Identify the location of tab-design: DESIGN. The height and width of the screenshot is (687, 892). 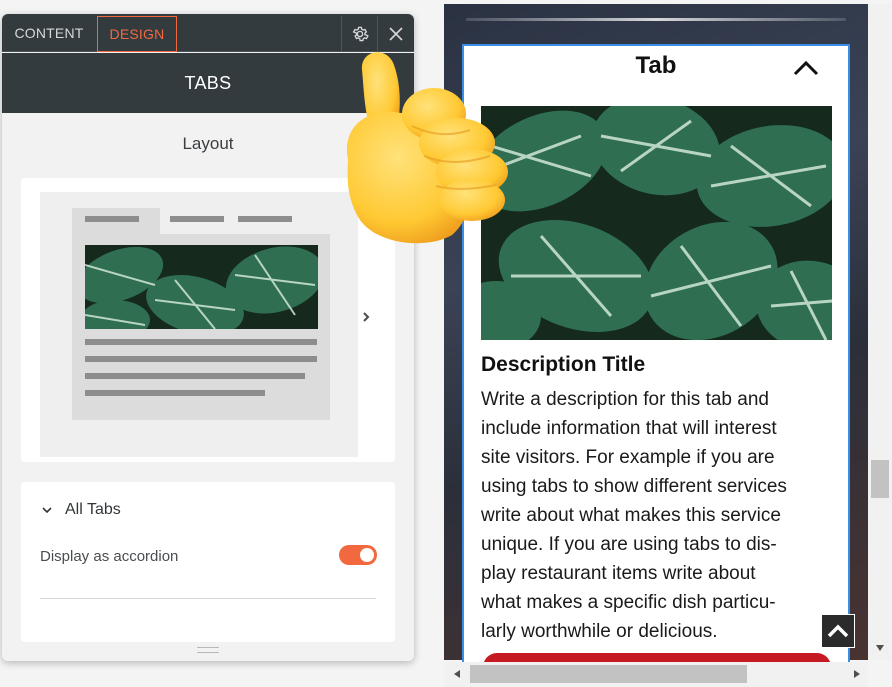
(137, 34).